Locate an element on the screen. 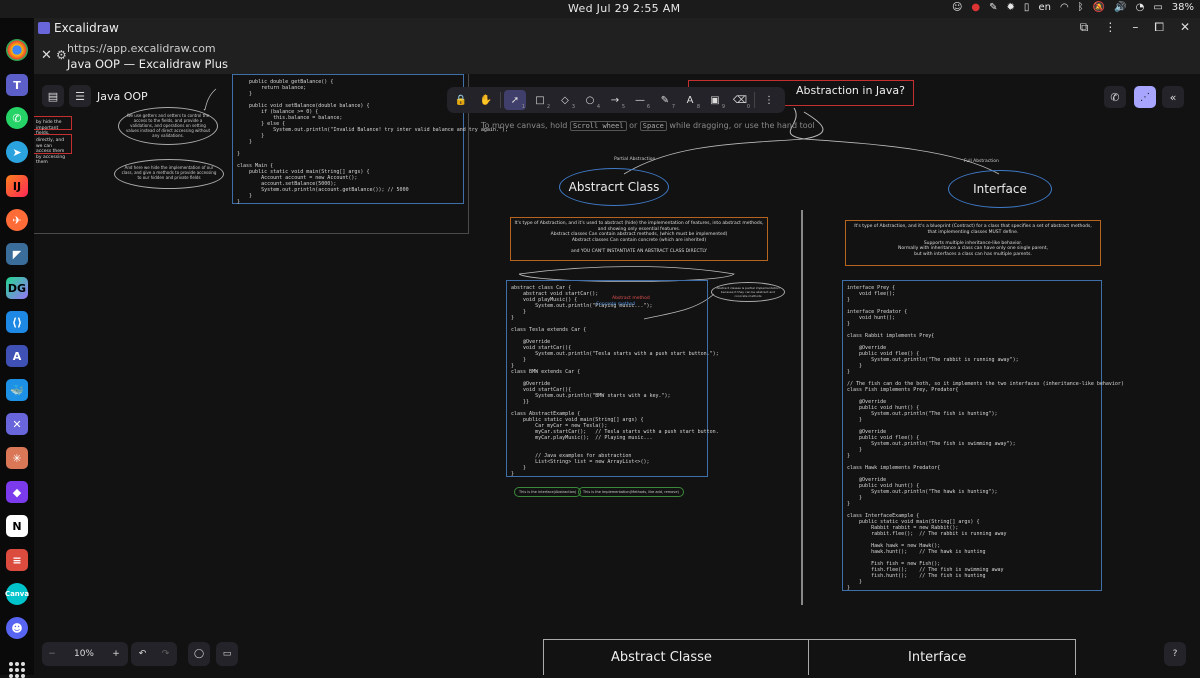 This screenshot has height=678, width=1200. eraser-icon: ⌫ 0 is located at coordinates (740, 100).